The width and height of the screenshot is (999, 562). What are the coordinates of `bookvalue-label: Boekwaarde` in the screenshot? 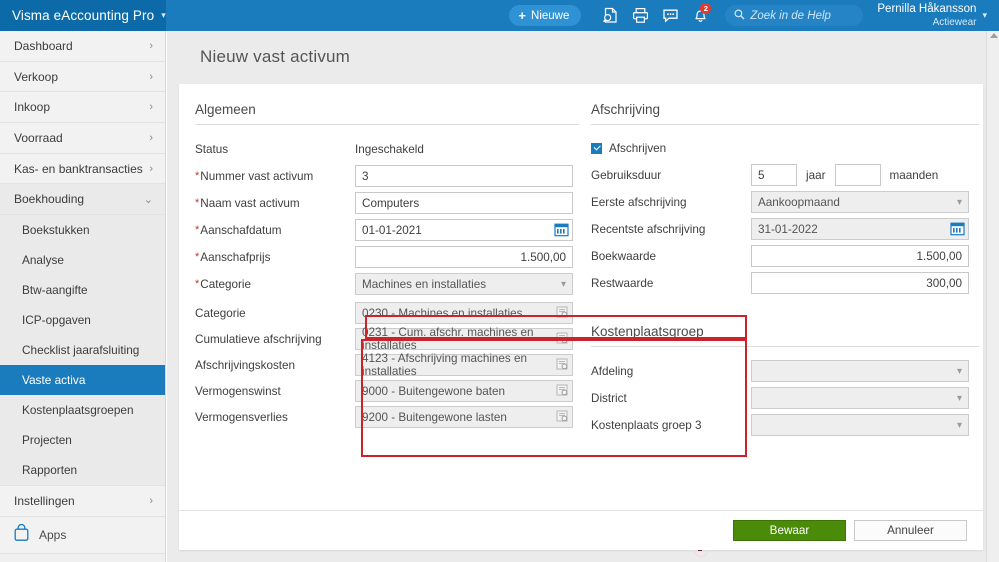 It's located at (623, 256).